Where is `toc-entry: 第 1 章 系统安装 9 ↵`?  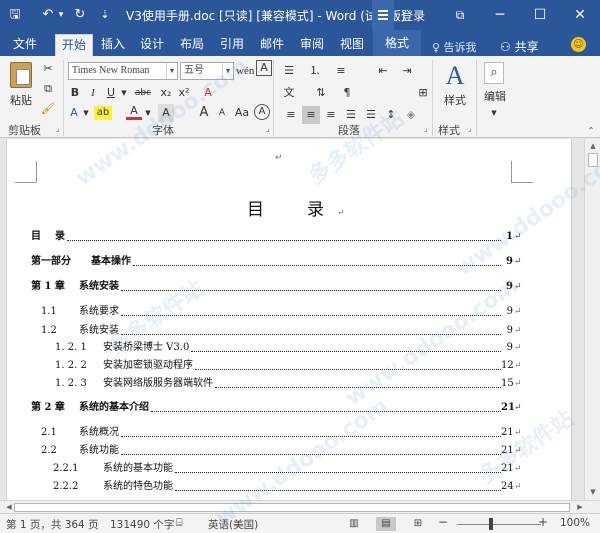
toc-entry: 第 1 章 系统安装 9 ↵ is located at coordinates (267, 287).